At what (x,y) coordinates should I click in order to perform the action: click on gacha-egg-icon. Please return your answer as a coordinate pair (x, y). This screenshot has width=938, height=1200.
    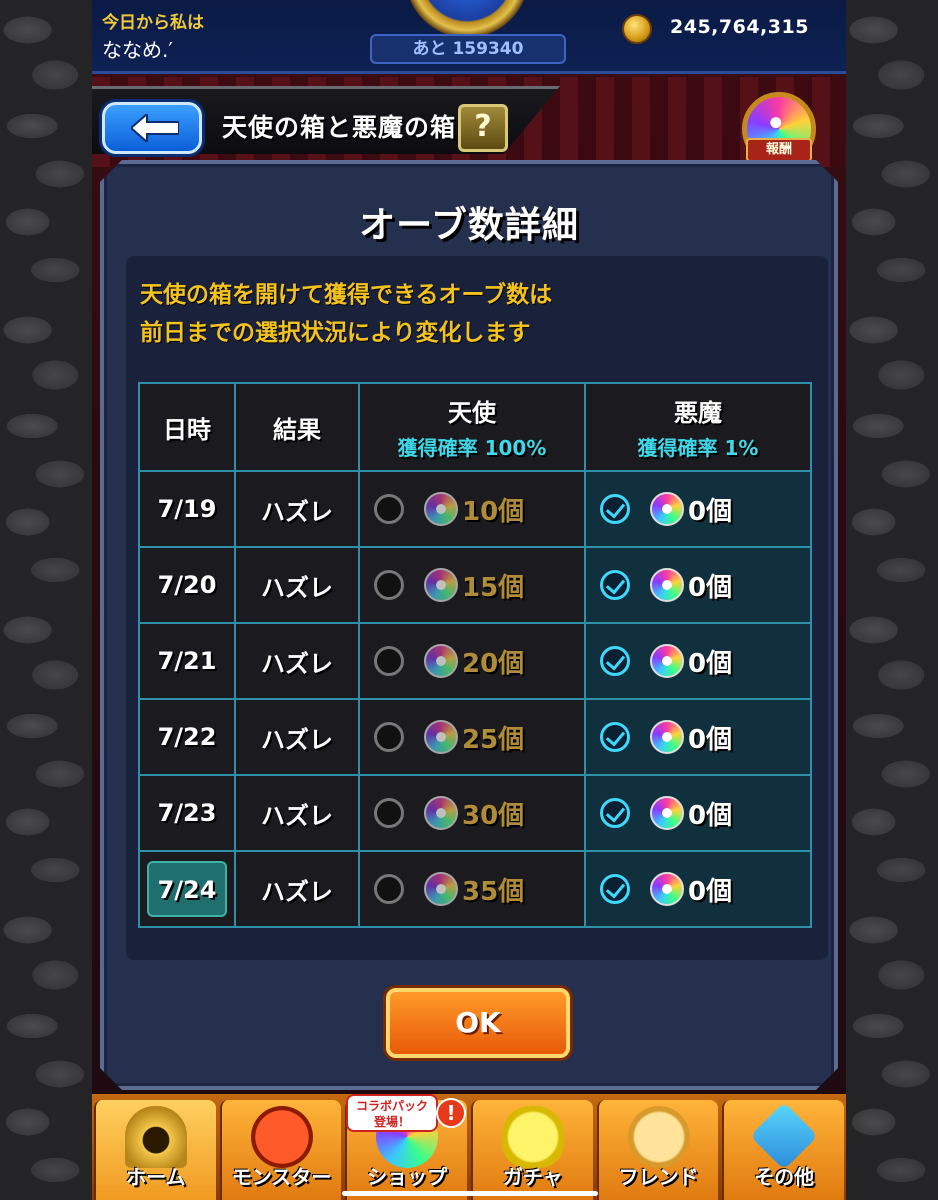
    Looking at the image, I should click on (532, 1137).